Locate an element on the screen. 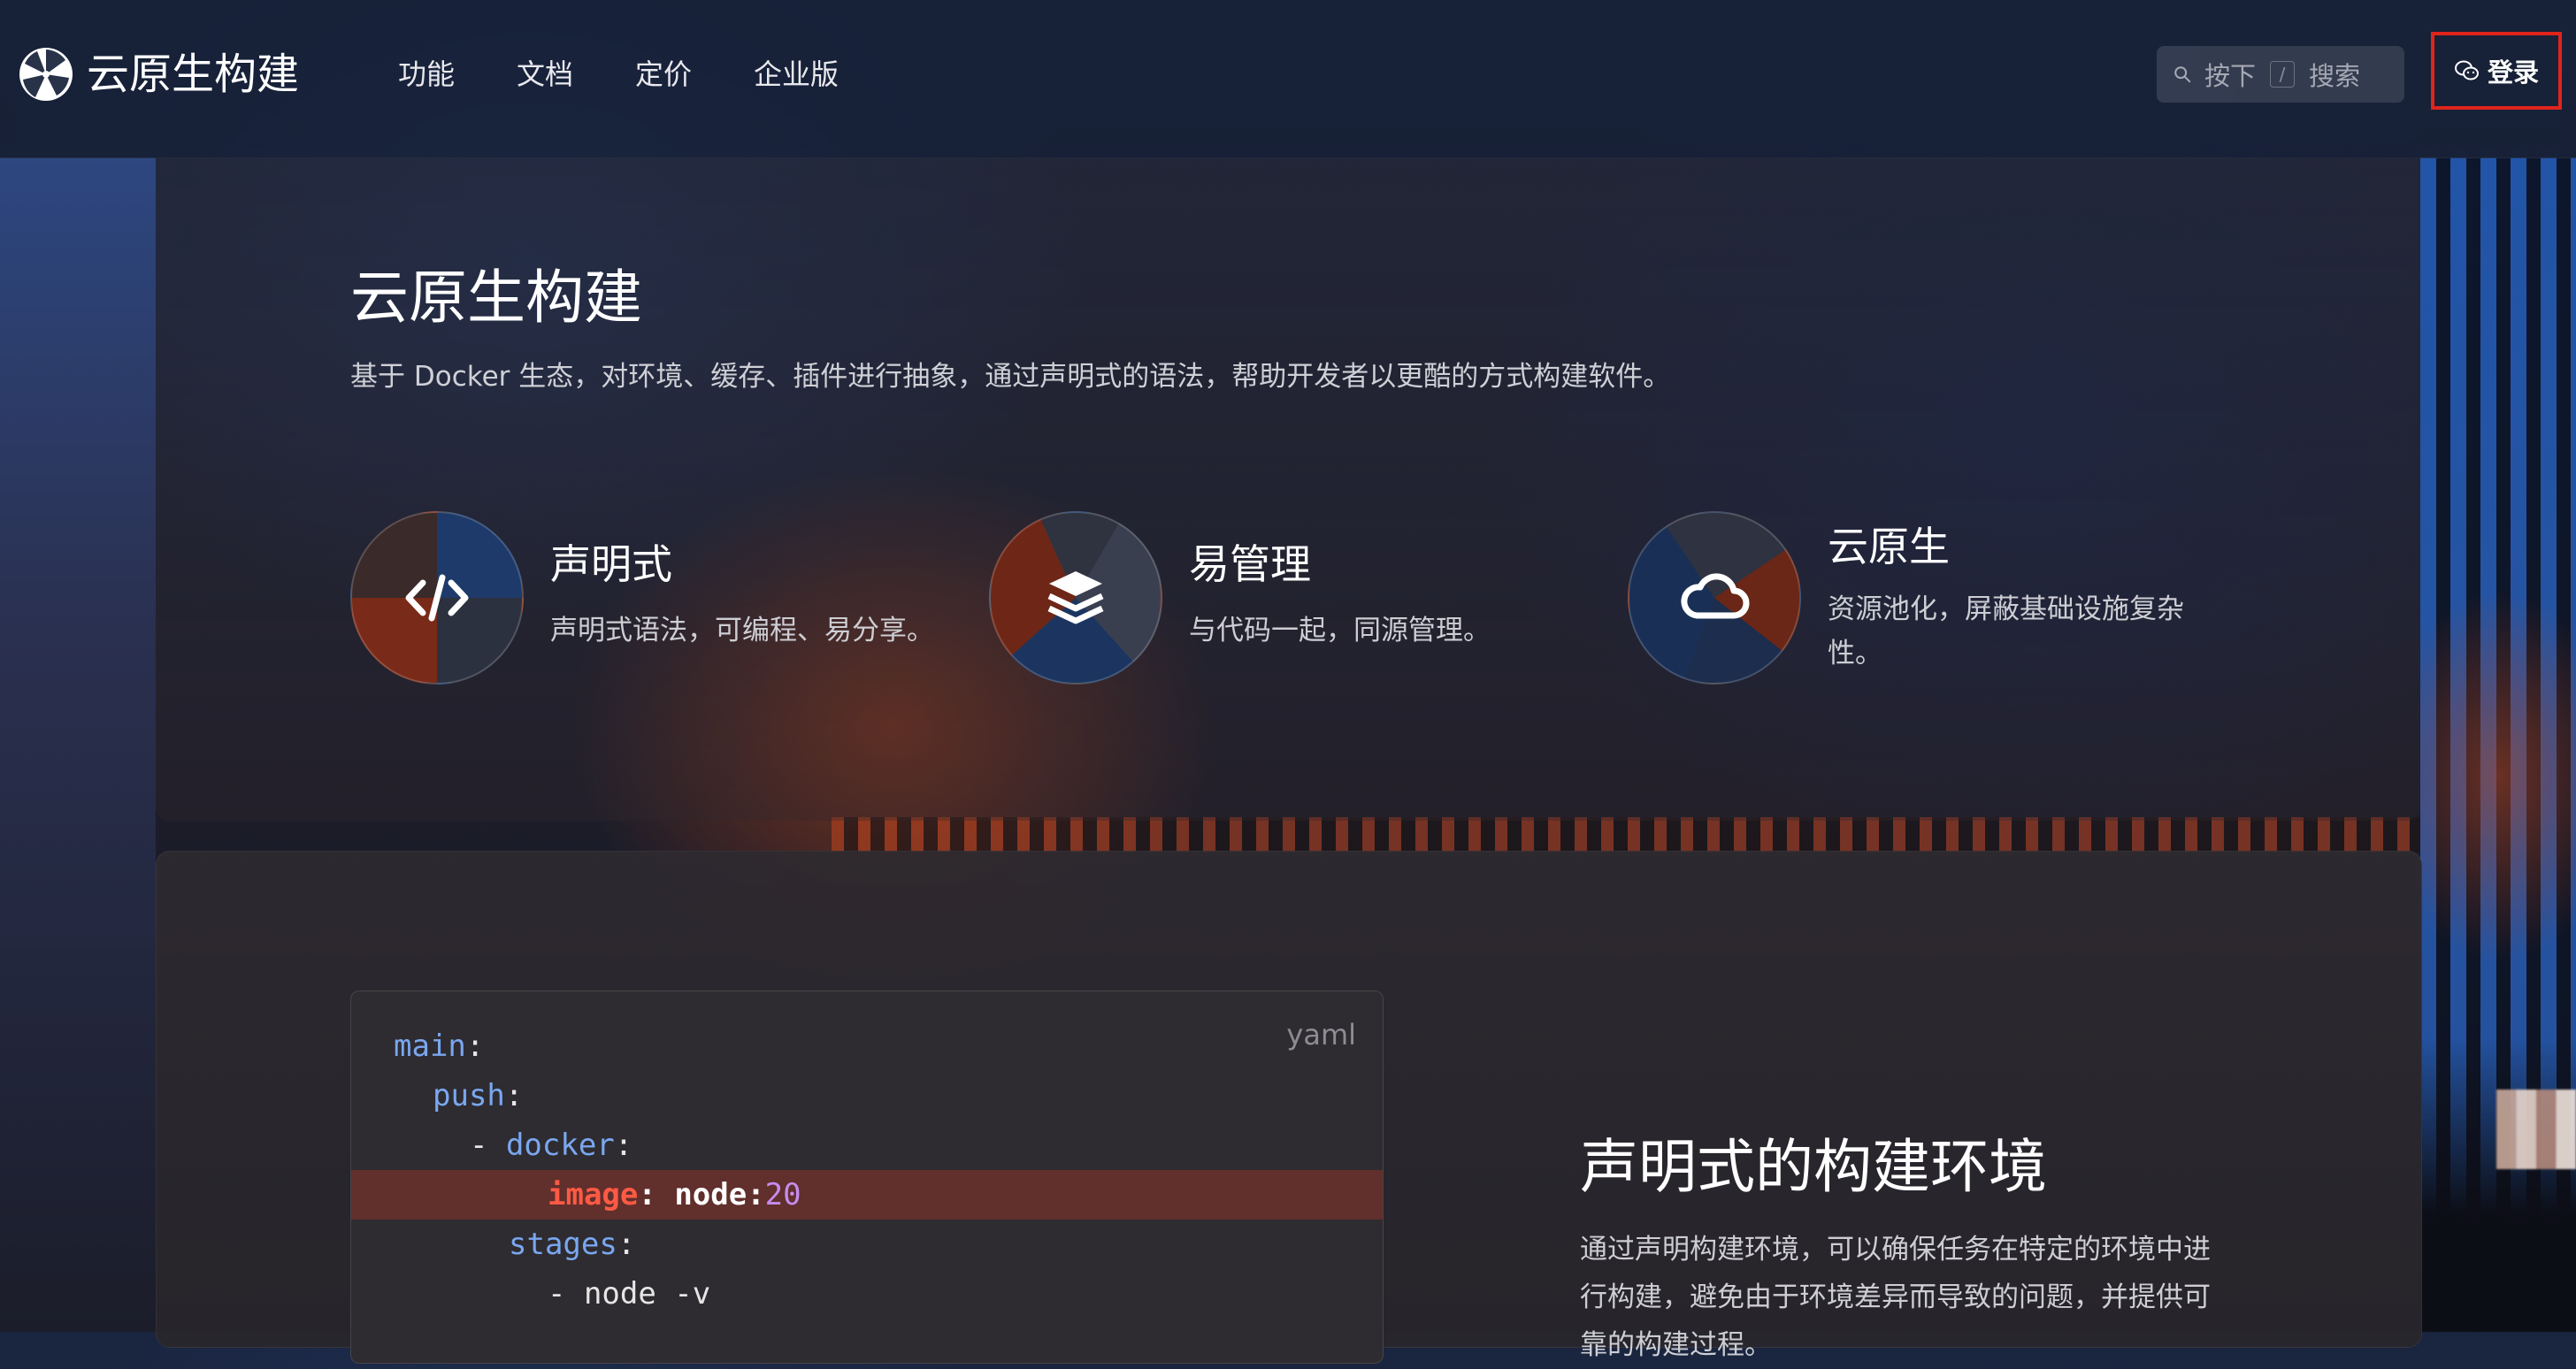 The image size is (2576, 1369). background-decoration-band is located at coordinates (1626, 835).